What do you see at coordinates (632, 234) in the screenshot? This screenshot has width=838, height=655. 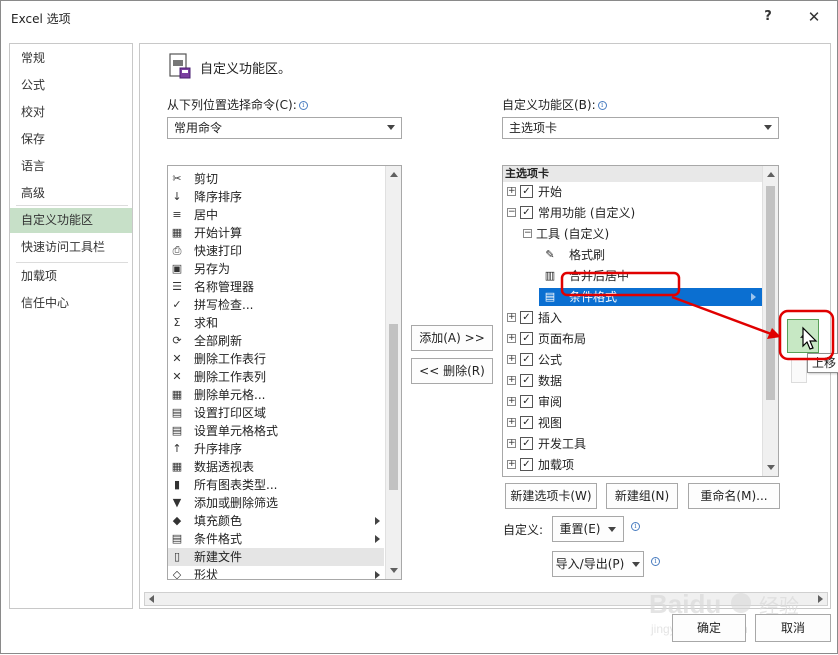 I see `tree-item: − 工具 (自定义)` at bounding box center [632, 234].